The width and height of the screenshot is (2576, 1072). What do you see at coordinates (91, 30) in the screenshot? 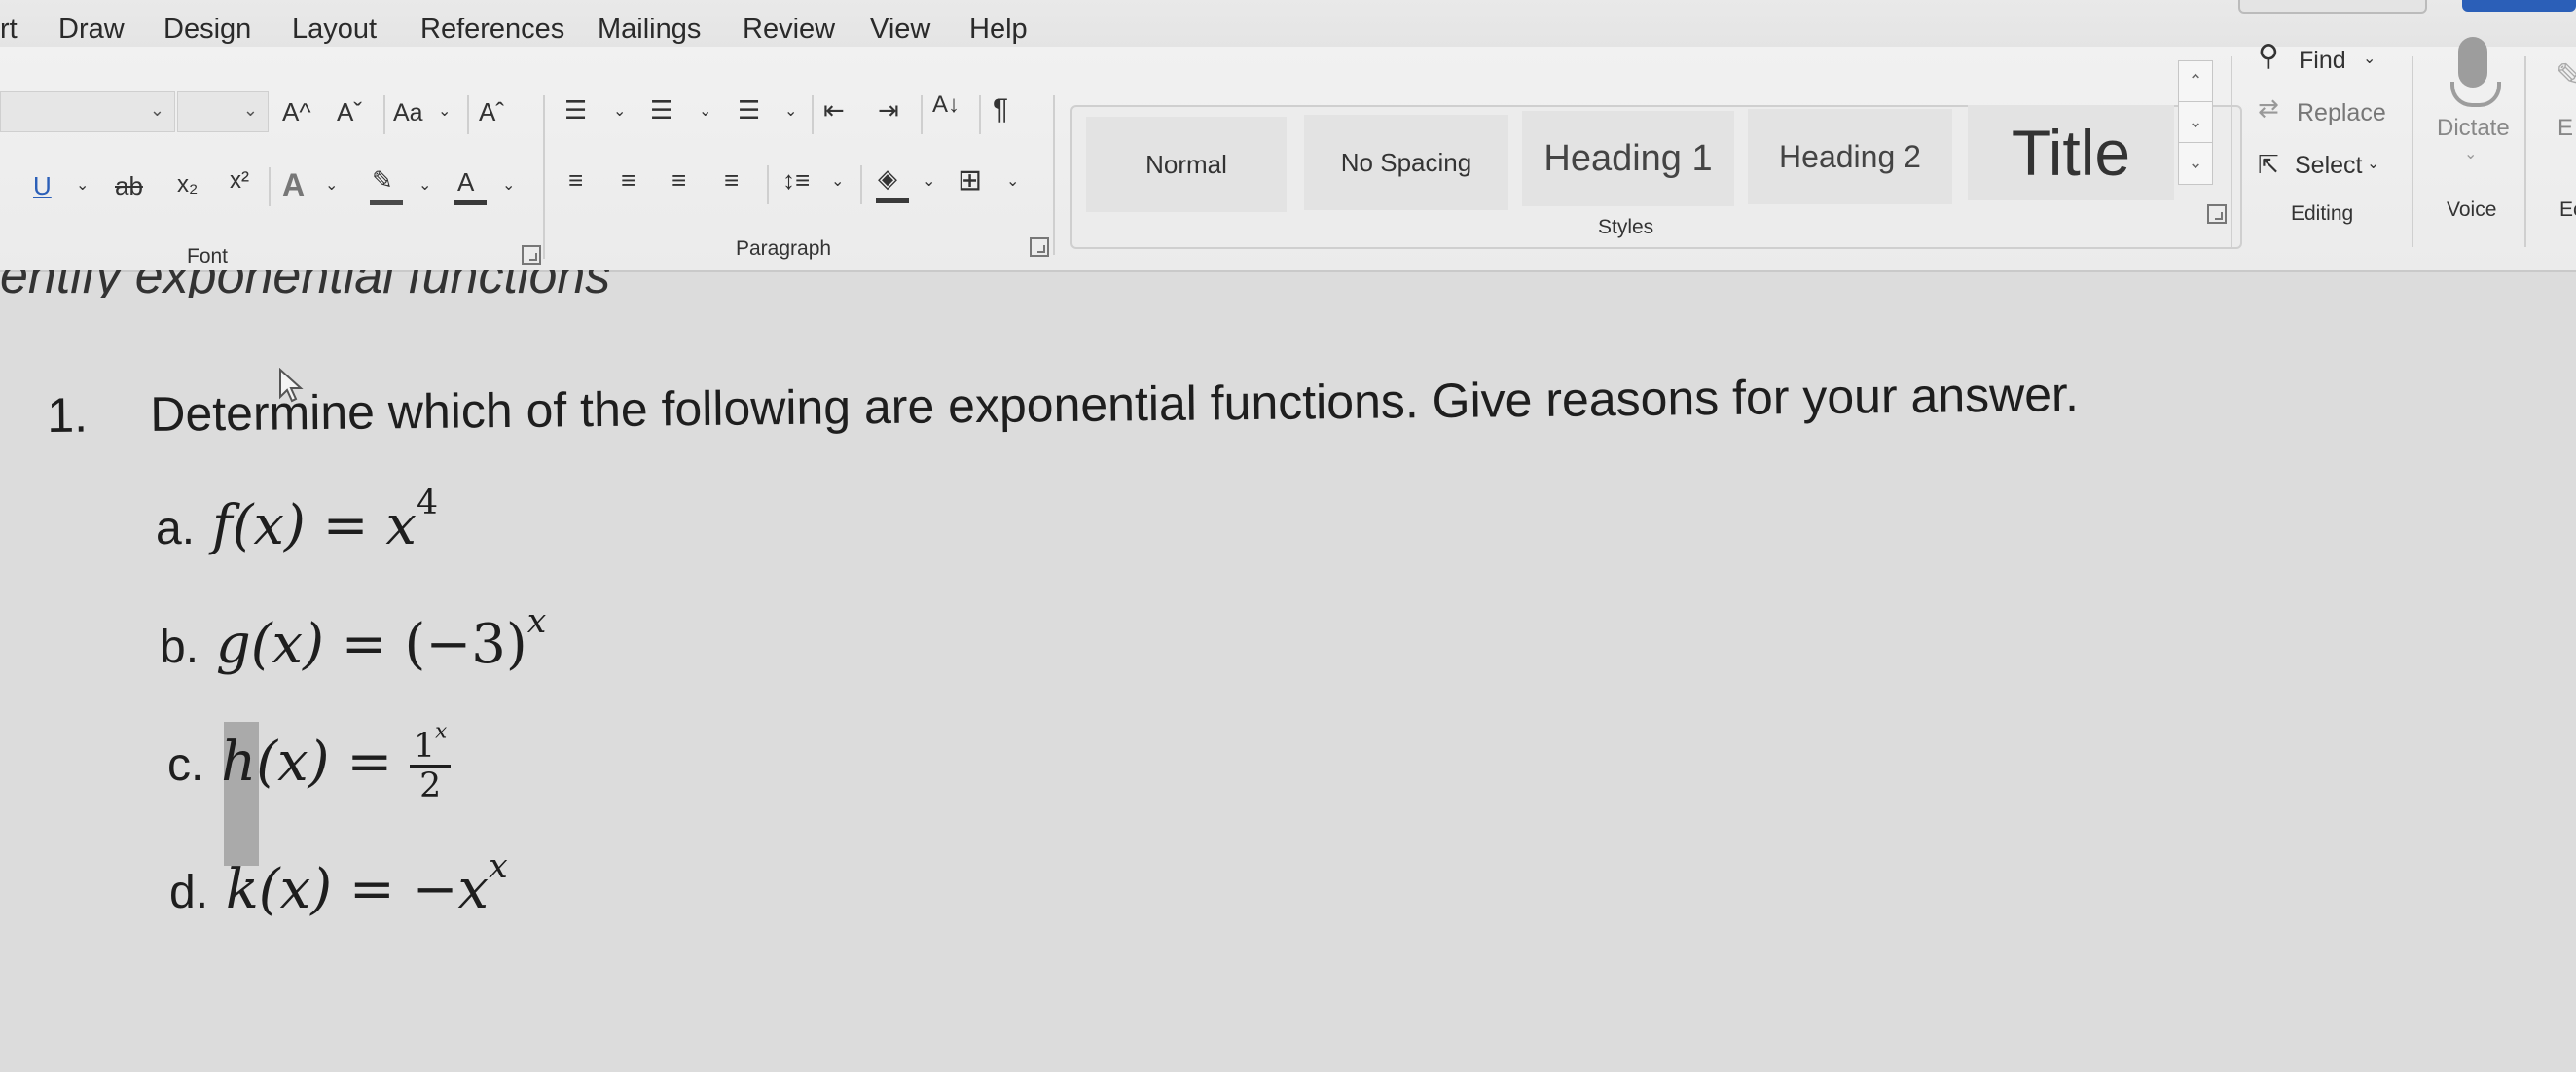
I see `tab-draw: Draw` at bounding box center [91, 30].